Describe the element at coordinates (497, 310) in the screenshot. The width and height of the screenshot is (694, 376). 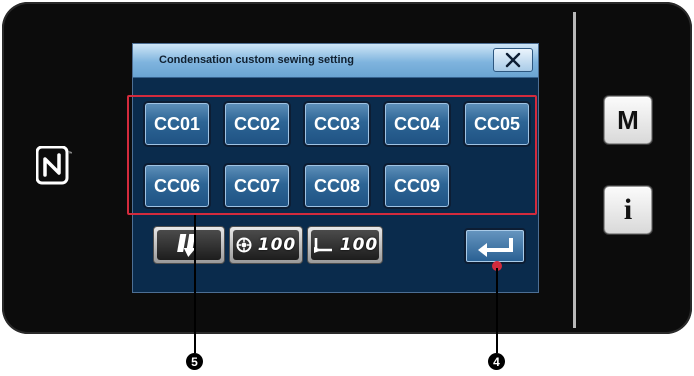
I see `callout-4-leader` at that location.